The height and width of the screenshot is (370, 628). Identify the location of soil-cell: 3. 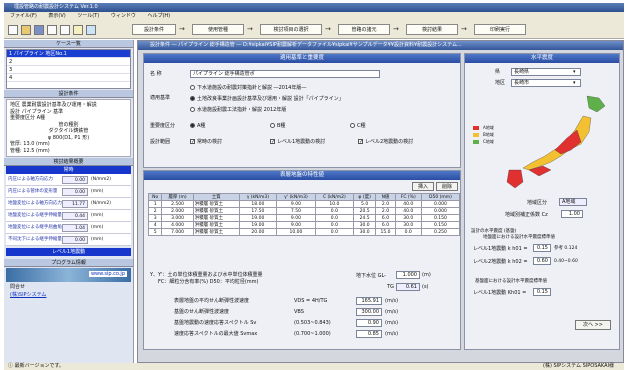
(155, 218).